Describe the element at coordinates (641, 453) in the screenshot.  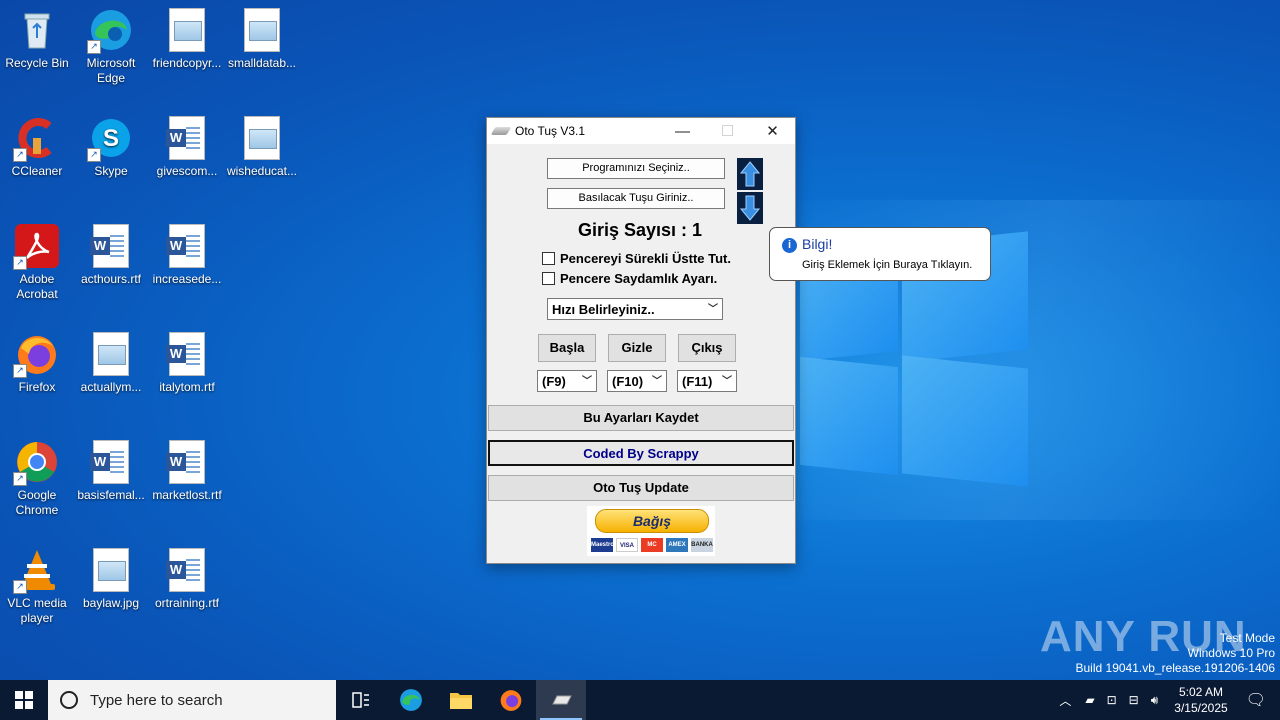
I see `credit-button: Coded By Scrappy` at that location.